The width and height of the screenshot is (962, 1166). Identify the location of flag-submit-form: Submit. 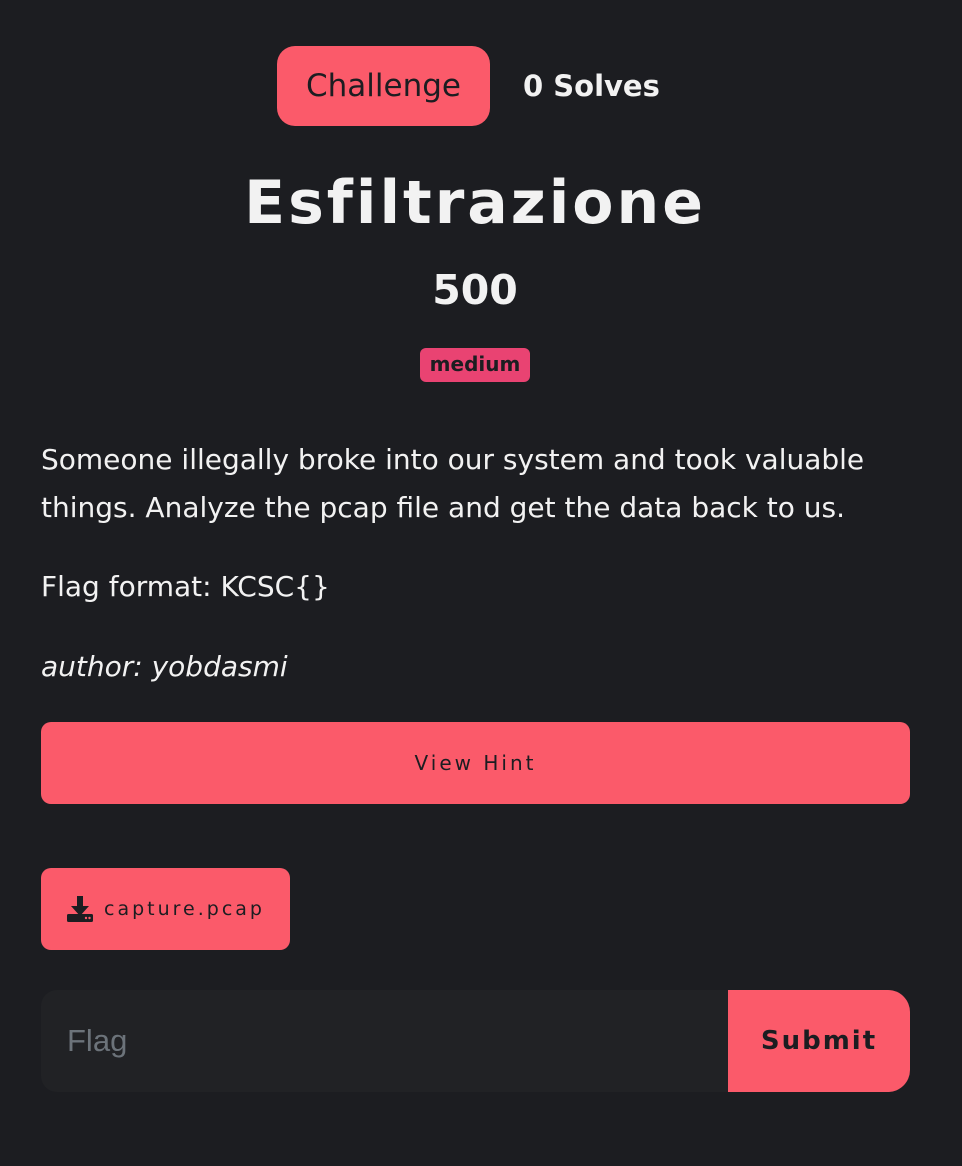
(475, 1041).